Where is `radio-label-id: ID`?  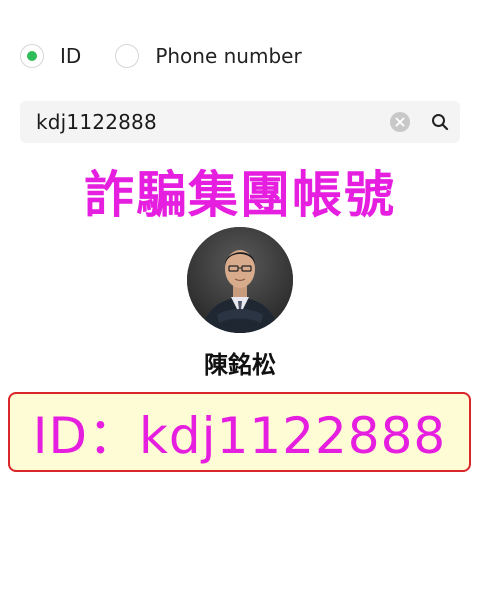
radio-label-id: ID is located at coordinates (71, 56).